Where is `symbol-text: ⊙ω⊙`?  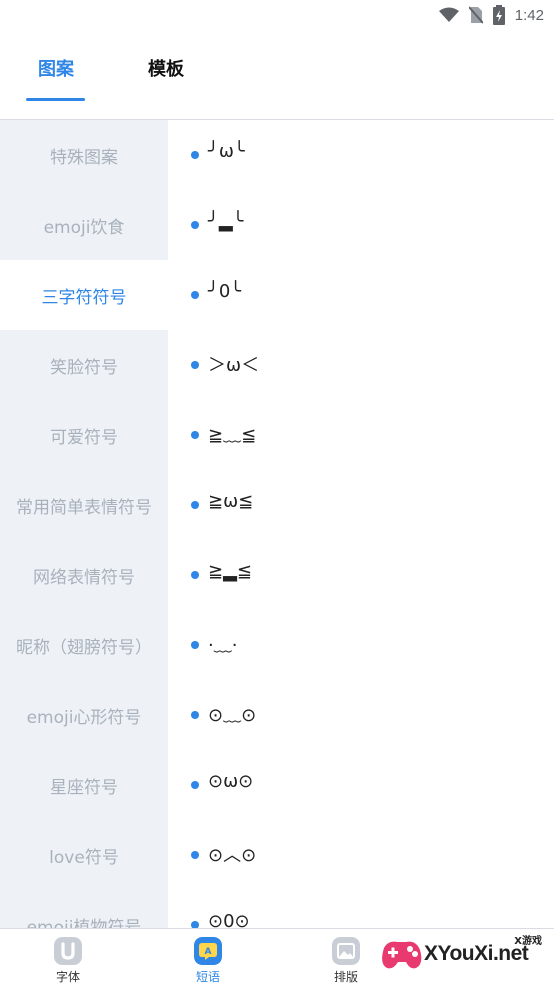
symbol-text: ⊙ω⊙ is located at coordinates (231, 781).